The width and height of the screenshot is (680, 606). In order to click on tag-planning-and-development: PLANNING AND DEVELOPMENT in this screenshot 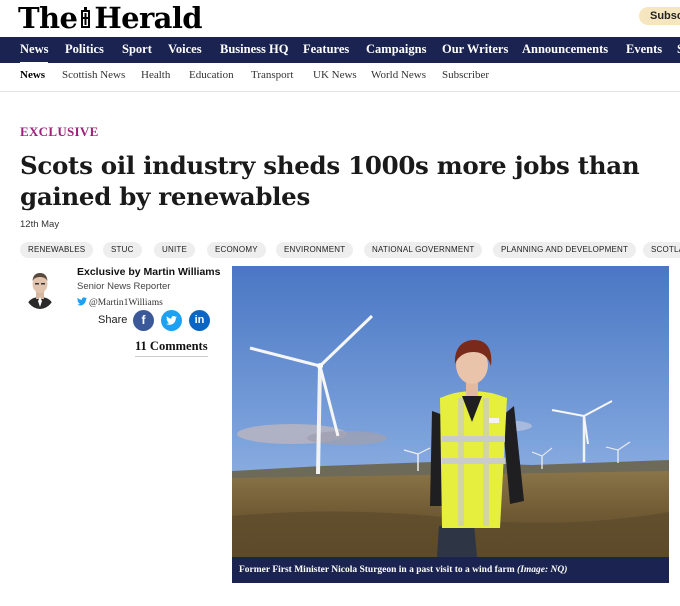, I will do `click(565, 250)`.